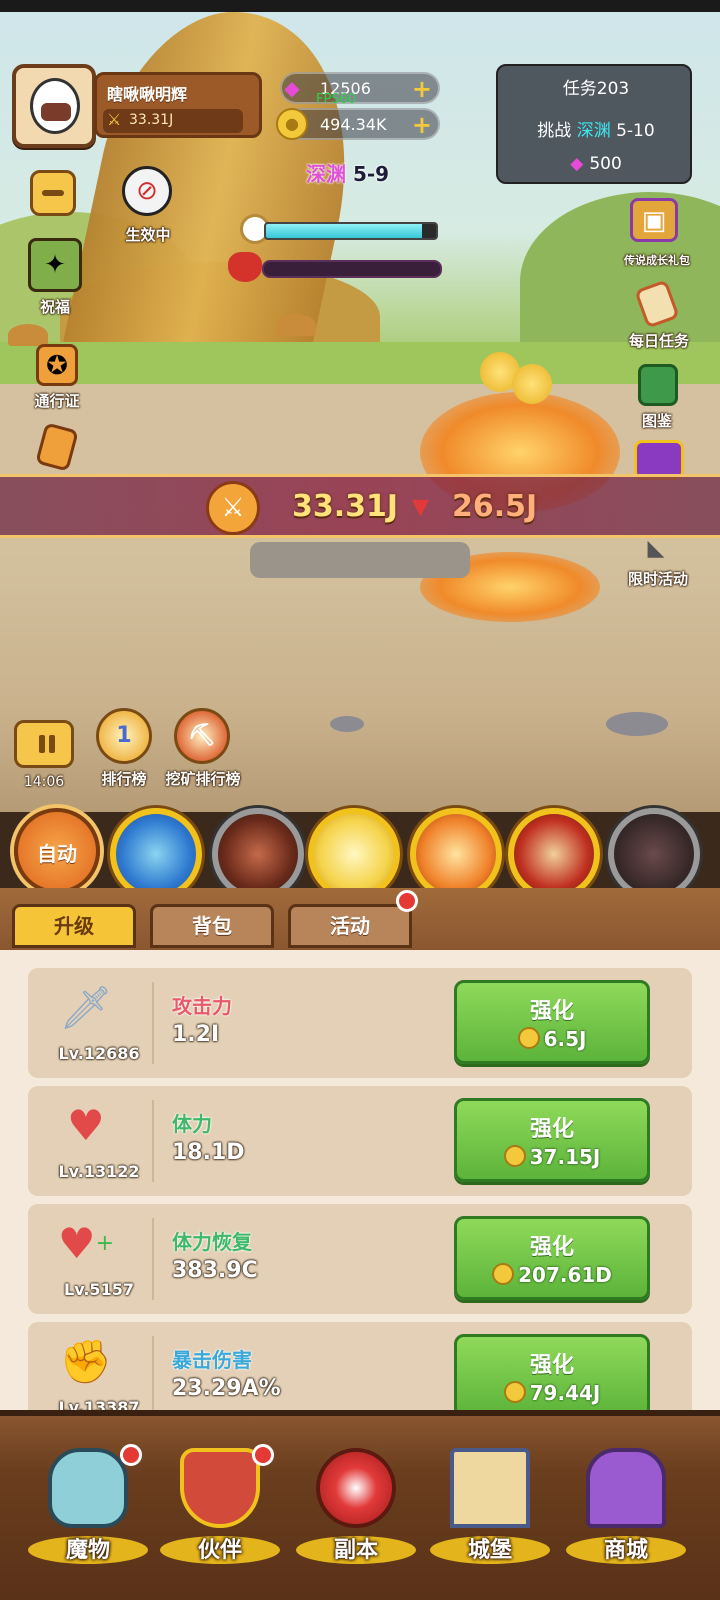 The height and width of the screenshot is (1600, 720). What do you see at coordinates (658, 385) in the screenshot?
I see `book-icon` at bounding box center [658, 385].